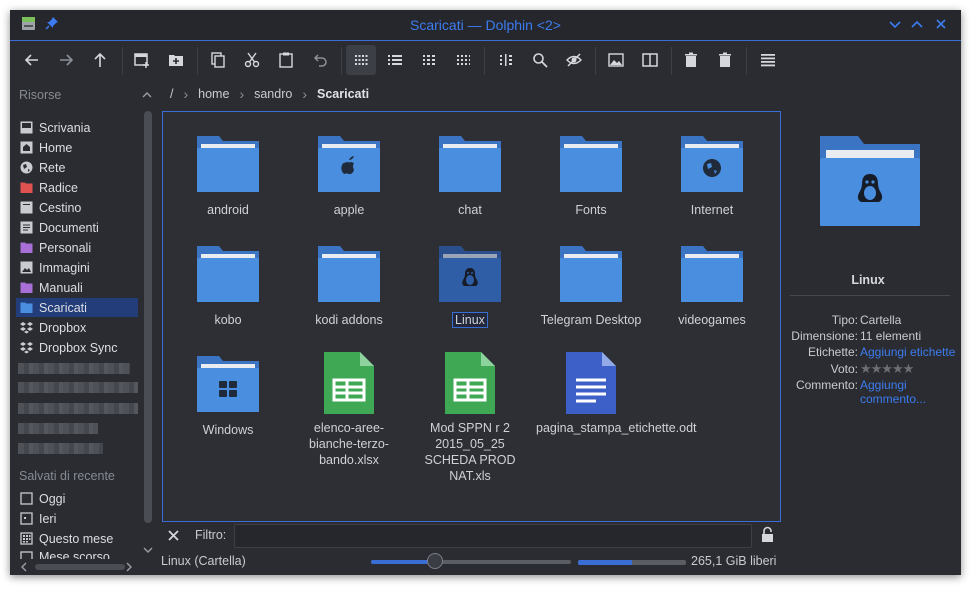  I want to click on desktop-icon, so click(26, 127).